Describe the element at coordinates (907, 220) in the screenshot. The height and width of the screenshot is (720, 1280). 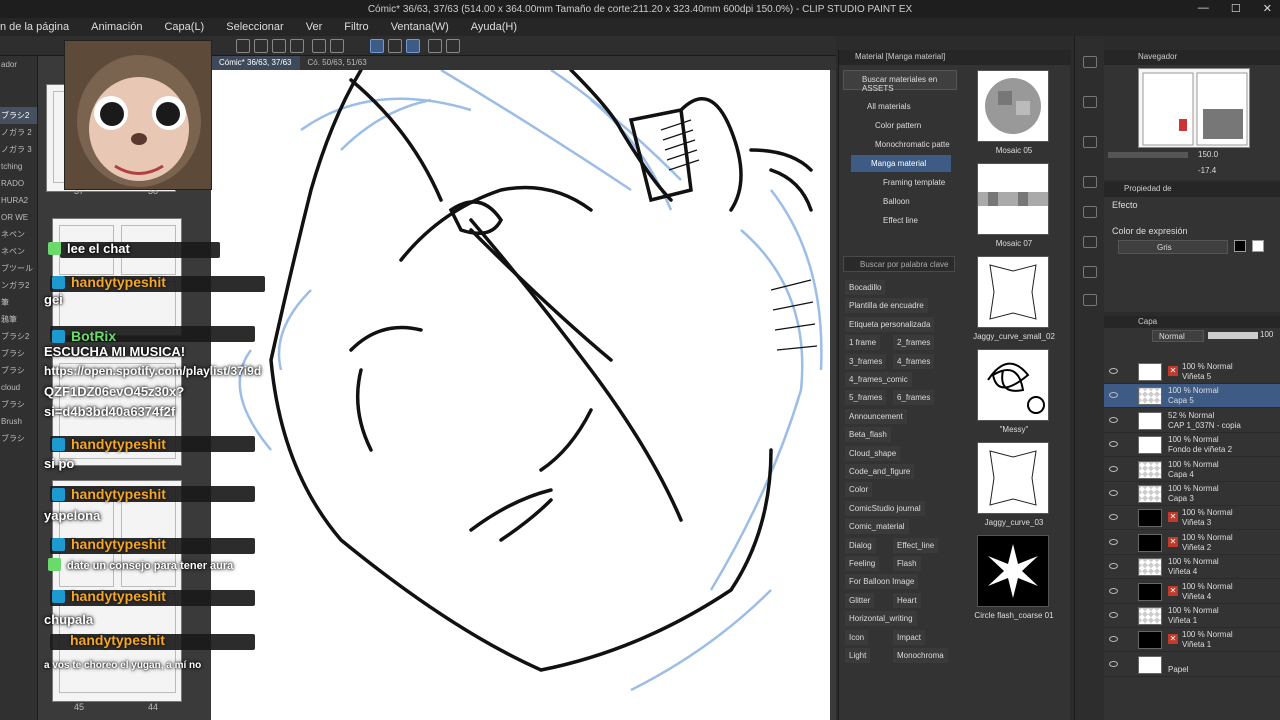
I see `material-tree-item: Effect line` at that location.